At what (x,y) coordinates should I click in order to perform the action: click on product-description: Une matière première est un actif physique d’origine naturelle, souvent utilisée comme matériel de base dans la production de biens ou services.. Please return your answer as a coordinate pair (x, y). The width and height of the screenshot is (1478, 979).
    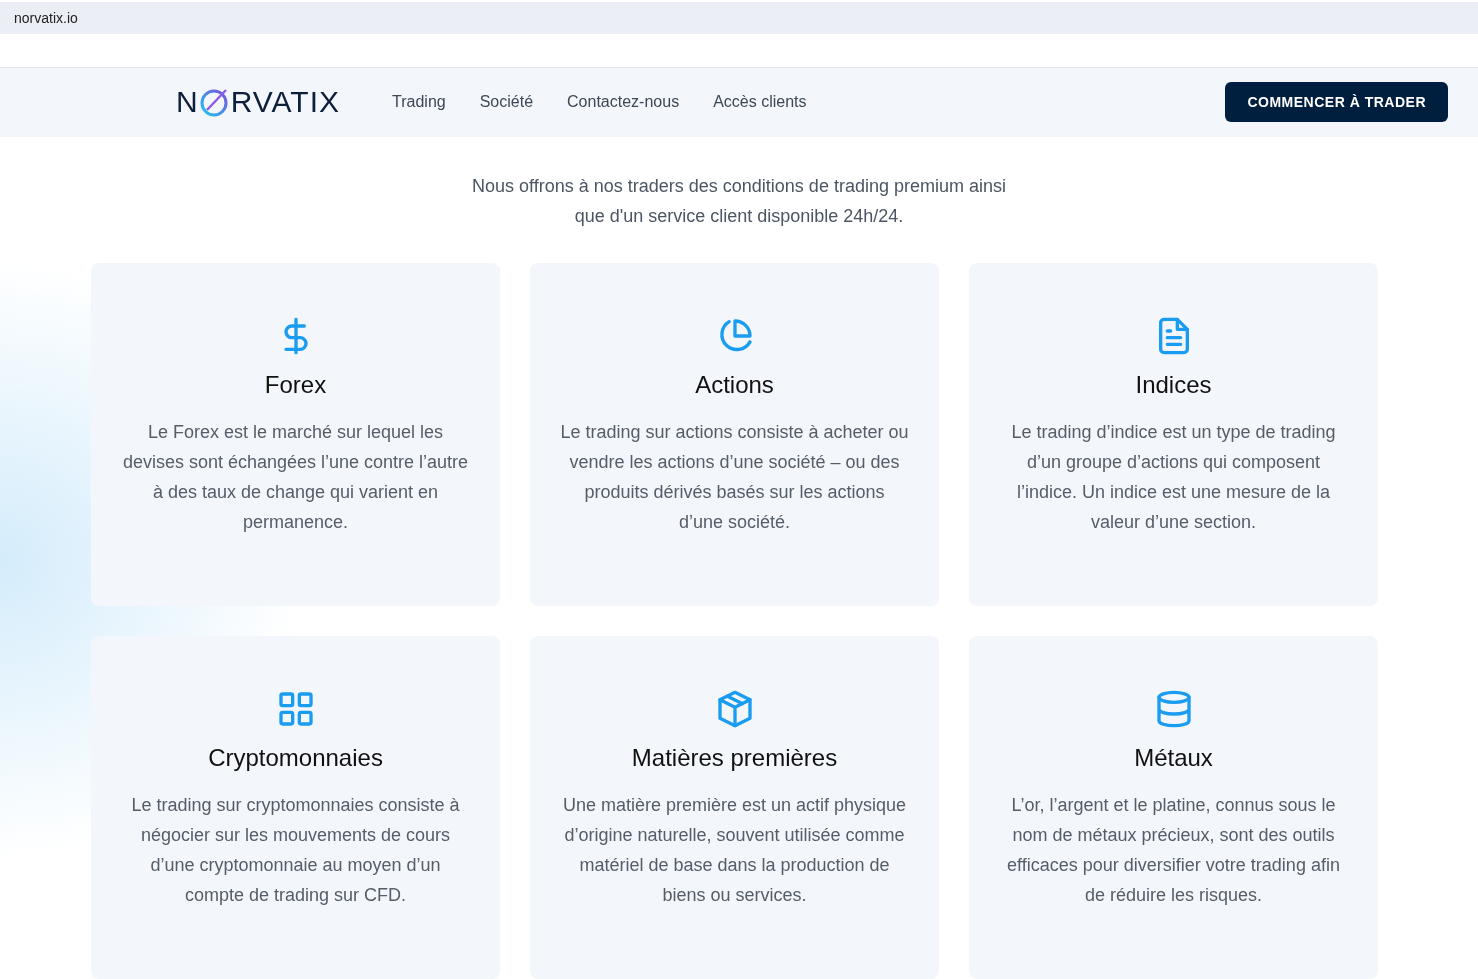
    Looking at the image, I should click on (734, 850).